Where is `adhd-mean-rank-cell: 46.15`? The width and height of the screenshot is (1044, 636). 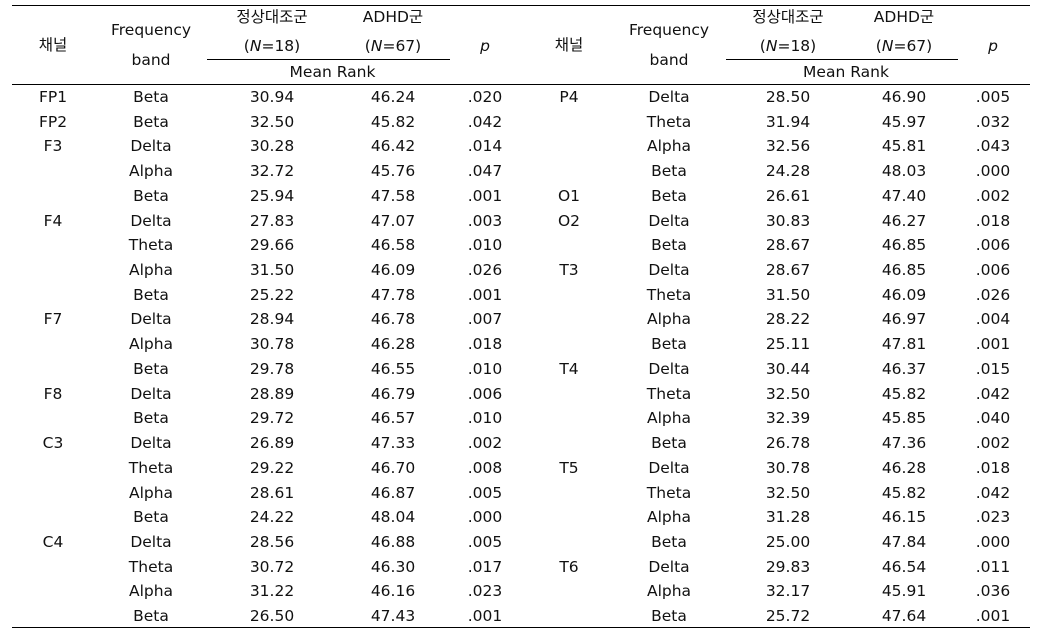 adhd-mean-rank-cell: 46.15 is located at coordinates (904, 517).